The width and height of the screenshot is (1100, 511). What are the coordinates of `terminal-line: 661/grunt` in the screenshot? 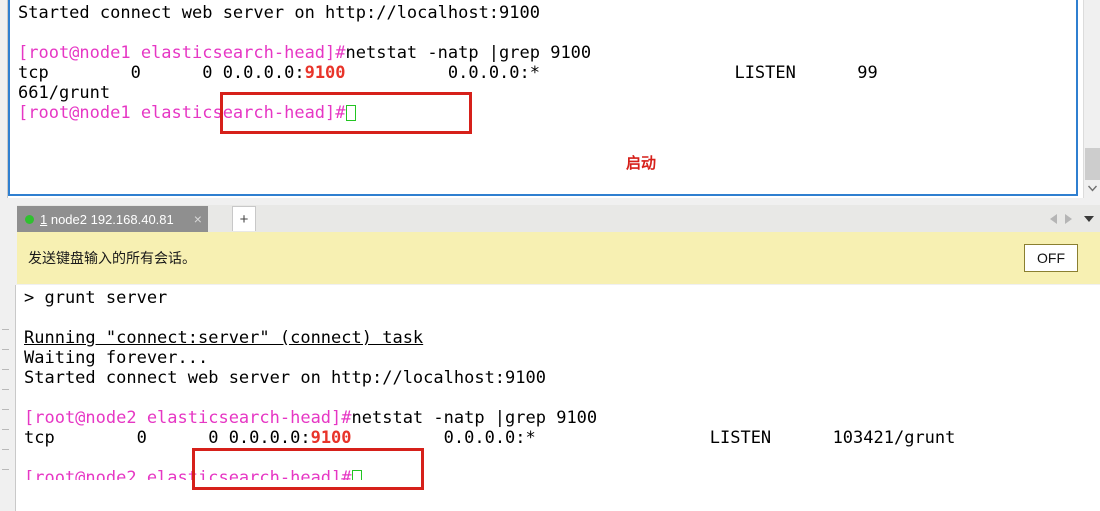 It's located at (64, 93).